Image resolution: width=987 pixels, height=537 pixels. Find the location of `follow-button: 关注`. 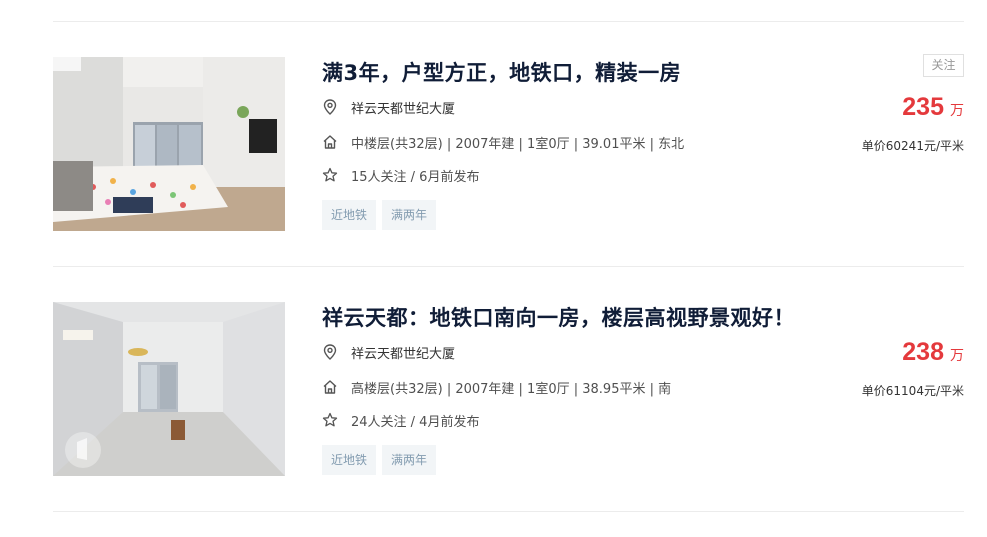

follow-button: 关注 is located at coordinates (943, 65).